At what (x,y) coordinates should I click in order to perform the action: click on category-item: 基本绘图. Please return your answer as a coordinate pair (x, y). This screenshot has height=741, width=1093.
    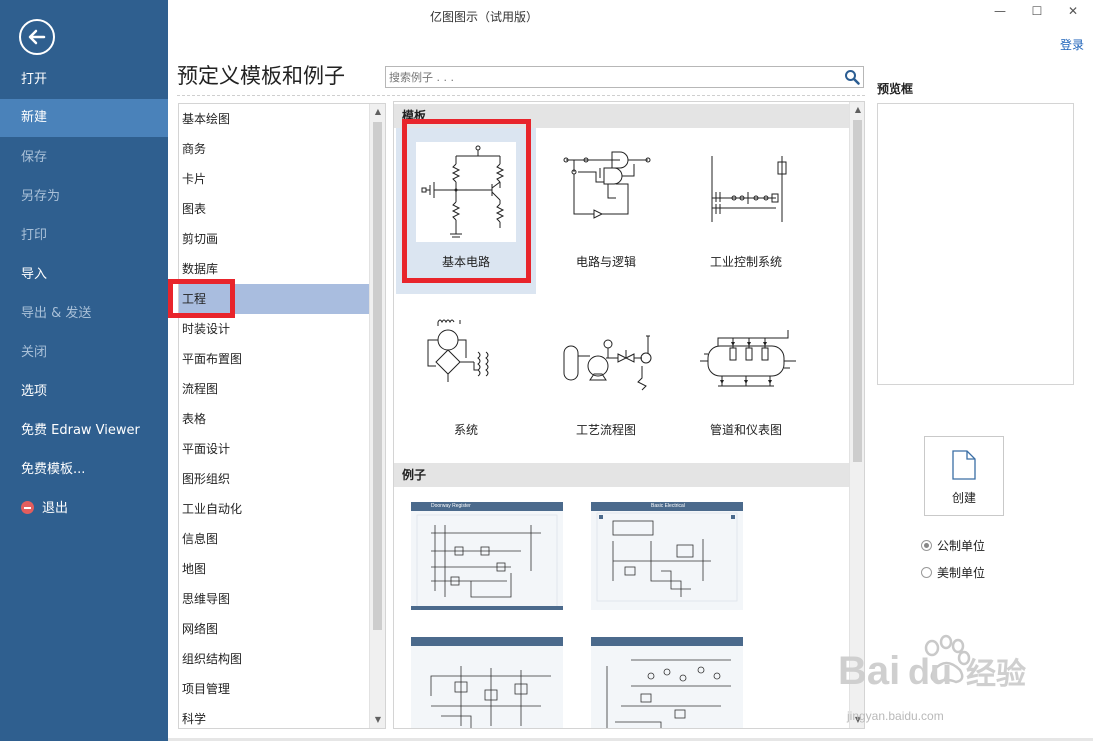
    Looking at the image, I should click on (274, 119).